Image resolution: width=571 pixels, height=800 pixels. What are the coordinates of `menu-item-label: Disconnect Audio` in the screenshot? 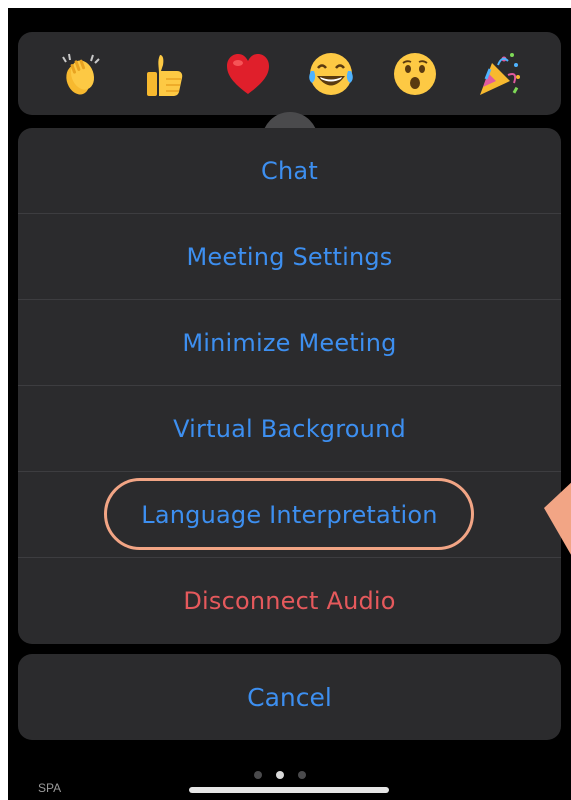 It's located at (289, 601).